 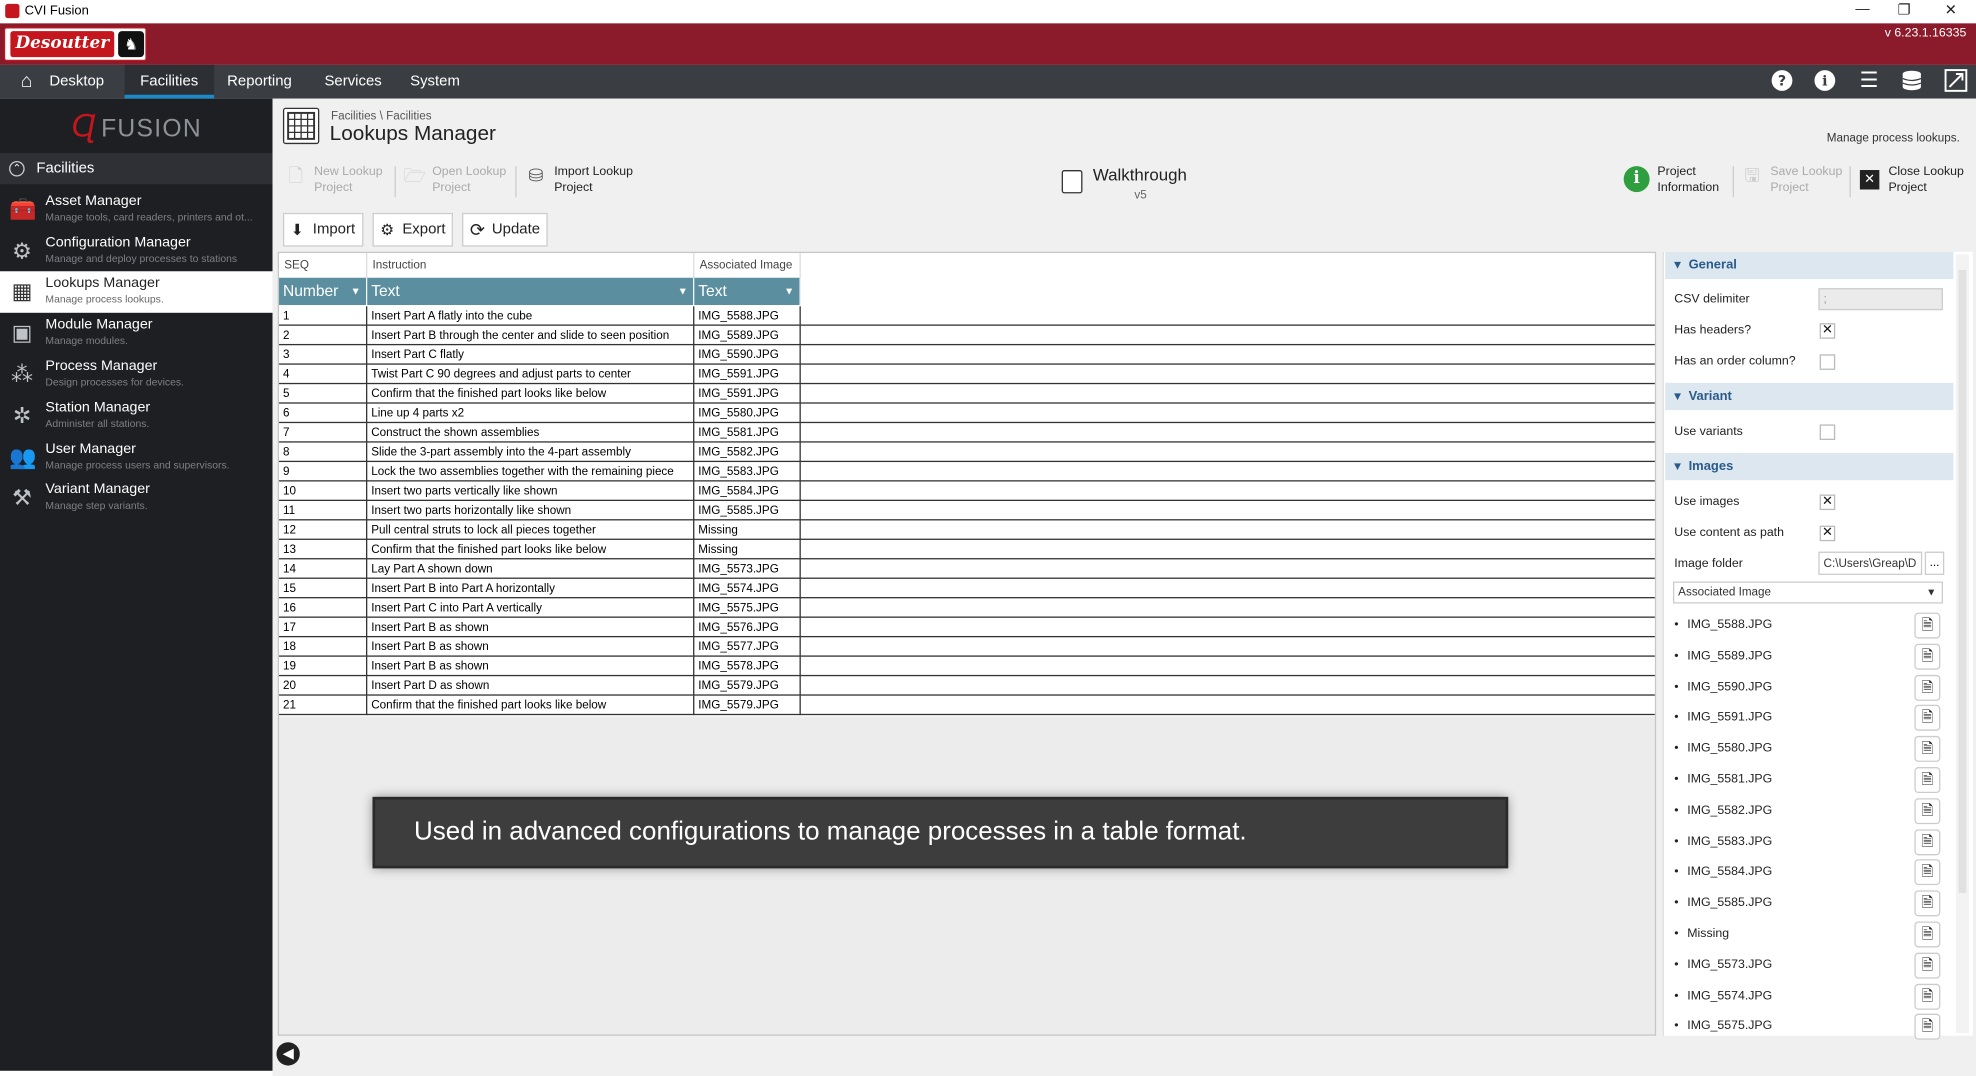 I want to click on cell-image: IMG_5588.JPG, so click(x=747, y=316).